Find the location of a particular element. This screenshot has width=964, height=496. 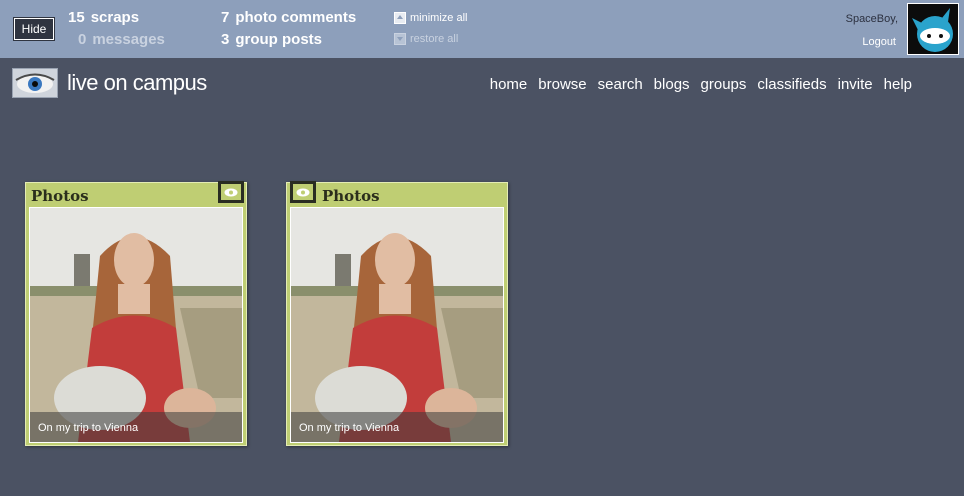

nav-invite: invite is located at coordinates (855, 84).